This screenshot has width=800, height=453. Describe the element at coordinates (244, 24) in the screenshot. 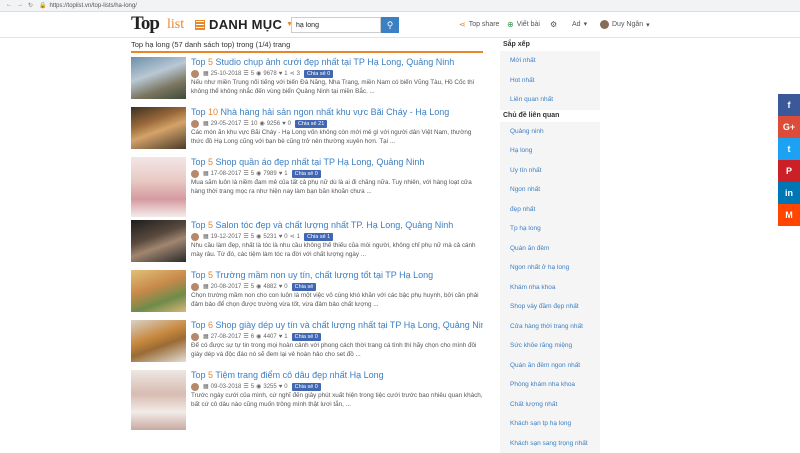

I see `category-menu: DANH MỤC ▼` at that location.